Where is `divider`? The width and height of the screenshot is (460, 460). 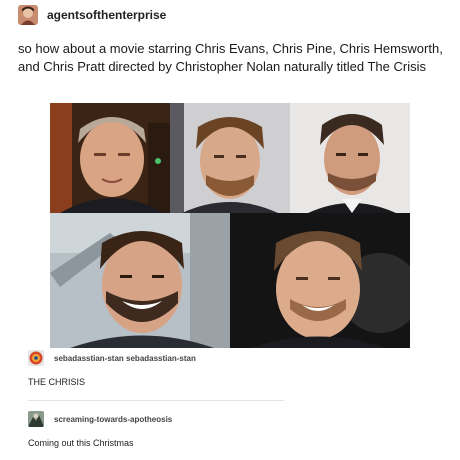
divider is located at coordinates (156, 400).